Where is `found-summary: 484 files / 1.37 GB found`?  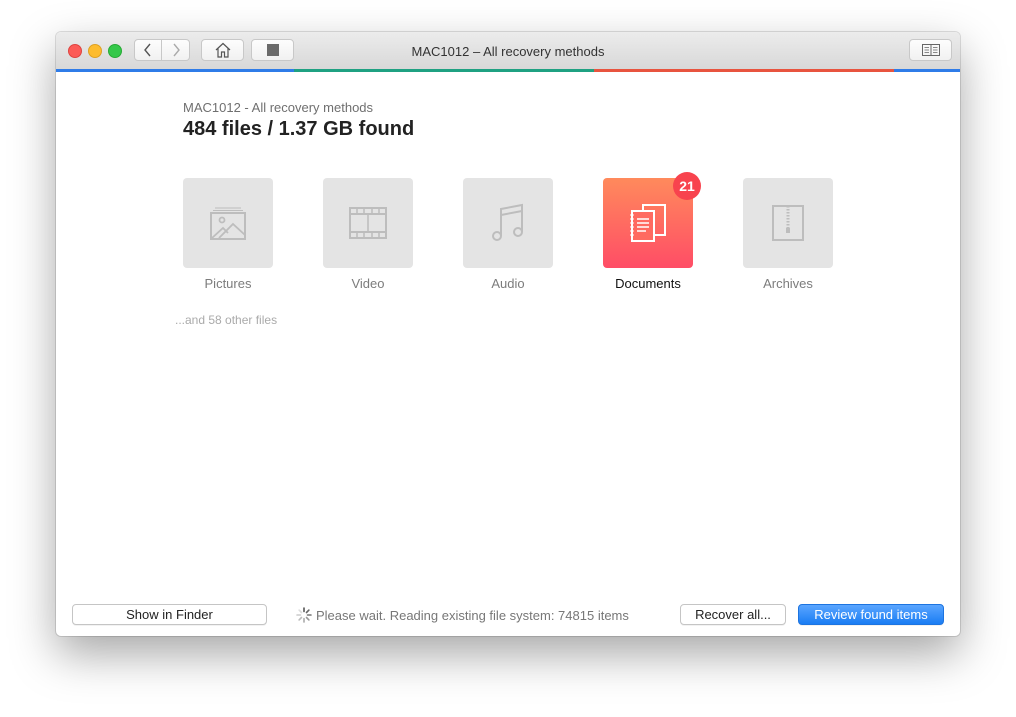 found-summary: 484 files / 1.37 GB found is located at coordinates (299, 129).